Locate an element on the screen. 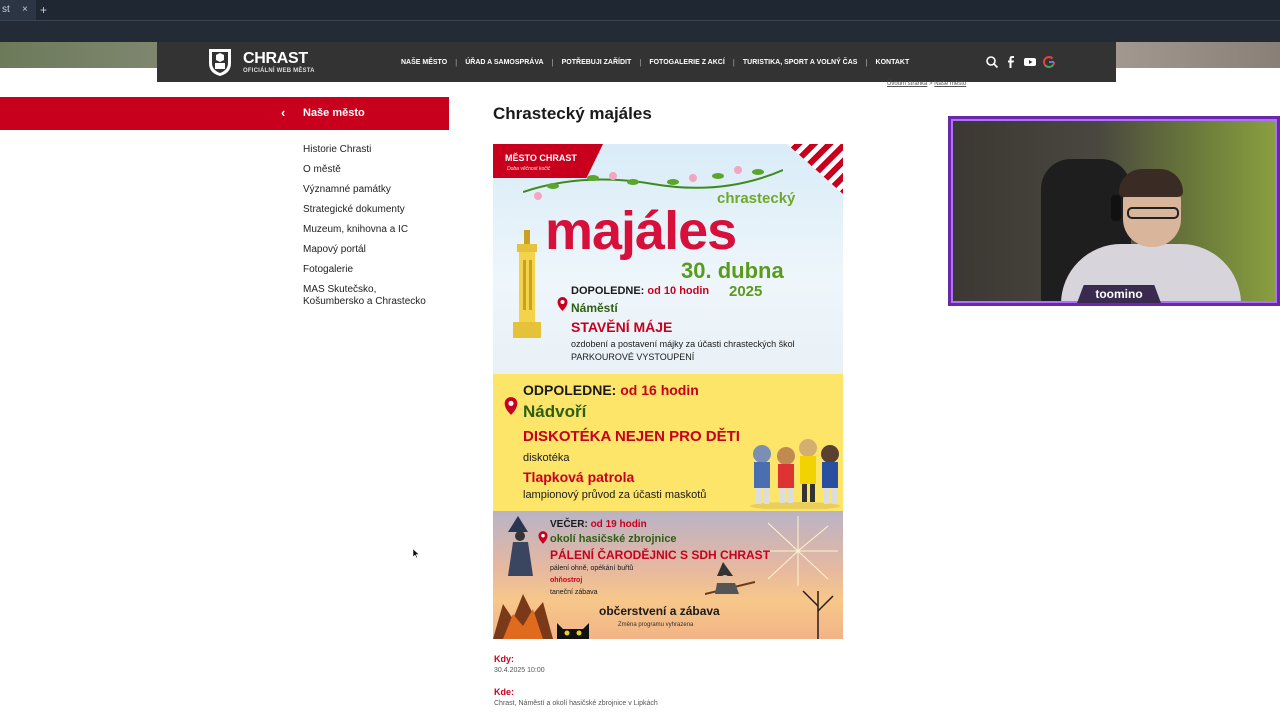  poster-evening-label: VEČER: od 19 hodin is located at coordinates (598, 524).